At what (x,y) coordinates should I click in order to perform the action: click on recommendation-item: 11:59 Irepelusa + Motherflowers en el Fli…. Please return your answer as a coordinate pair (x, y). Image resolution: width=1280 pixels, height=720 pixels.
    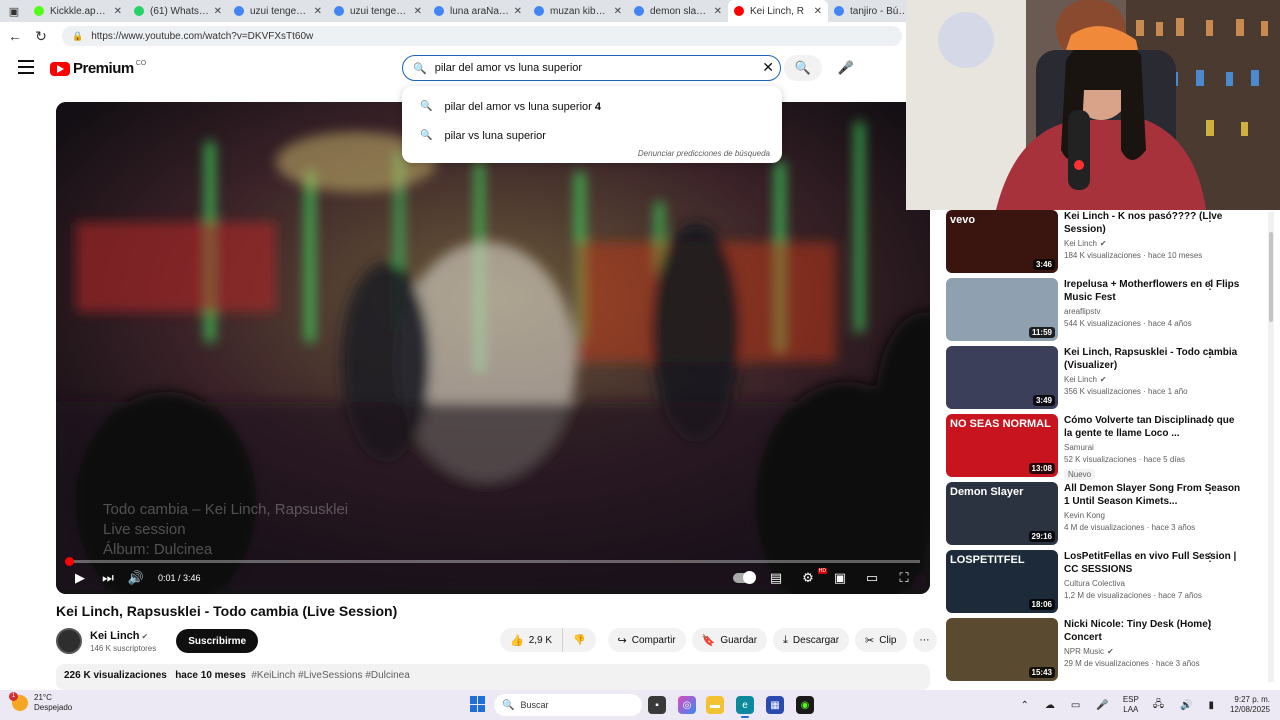
    Looking at the image, I should click on (1106, 310).